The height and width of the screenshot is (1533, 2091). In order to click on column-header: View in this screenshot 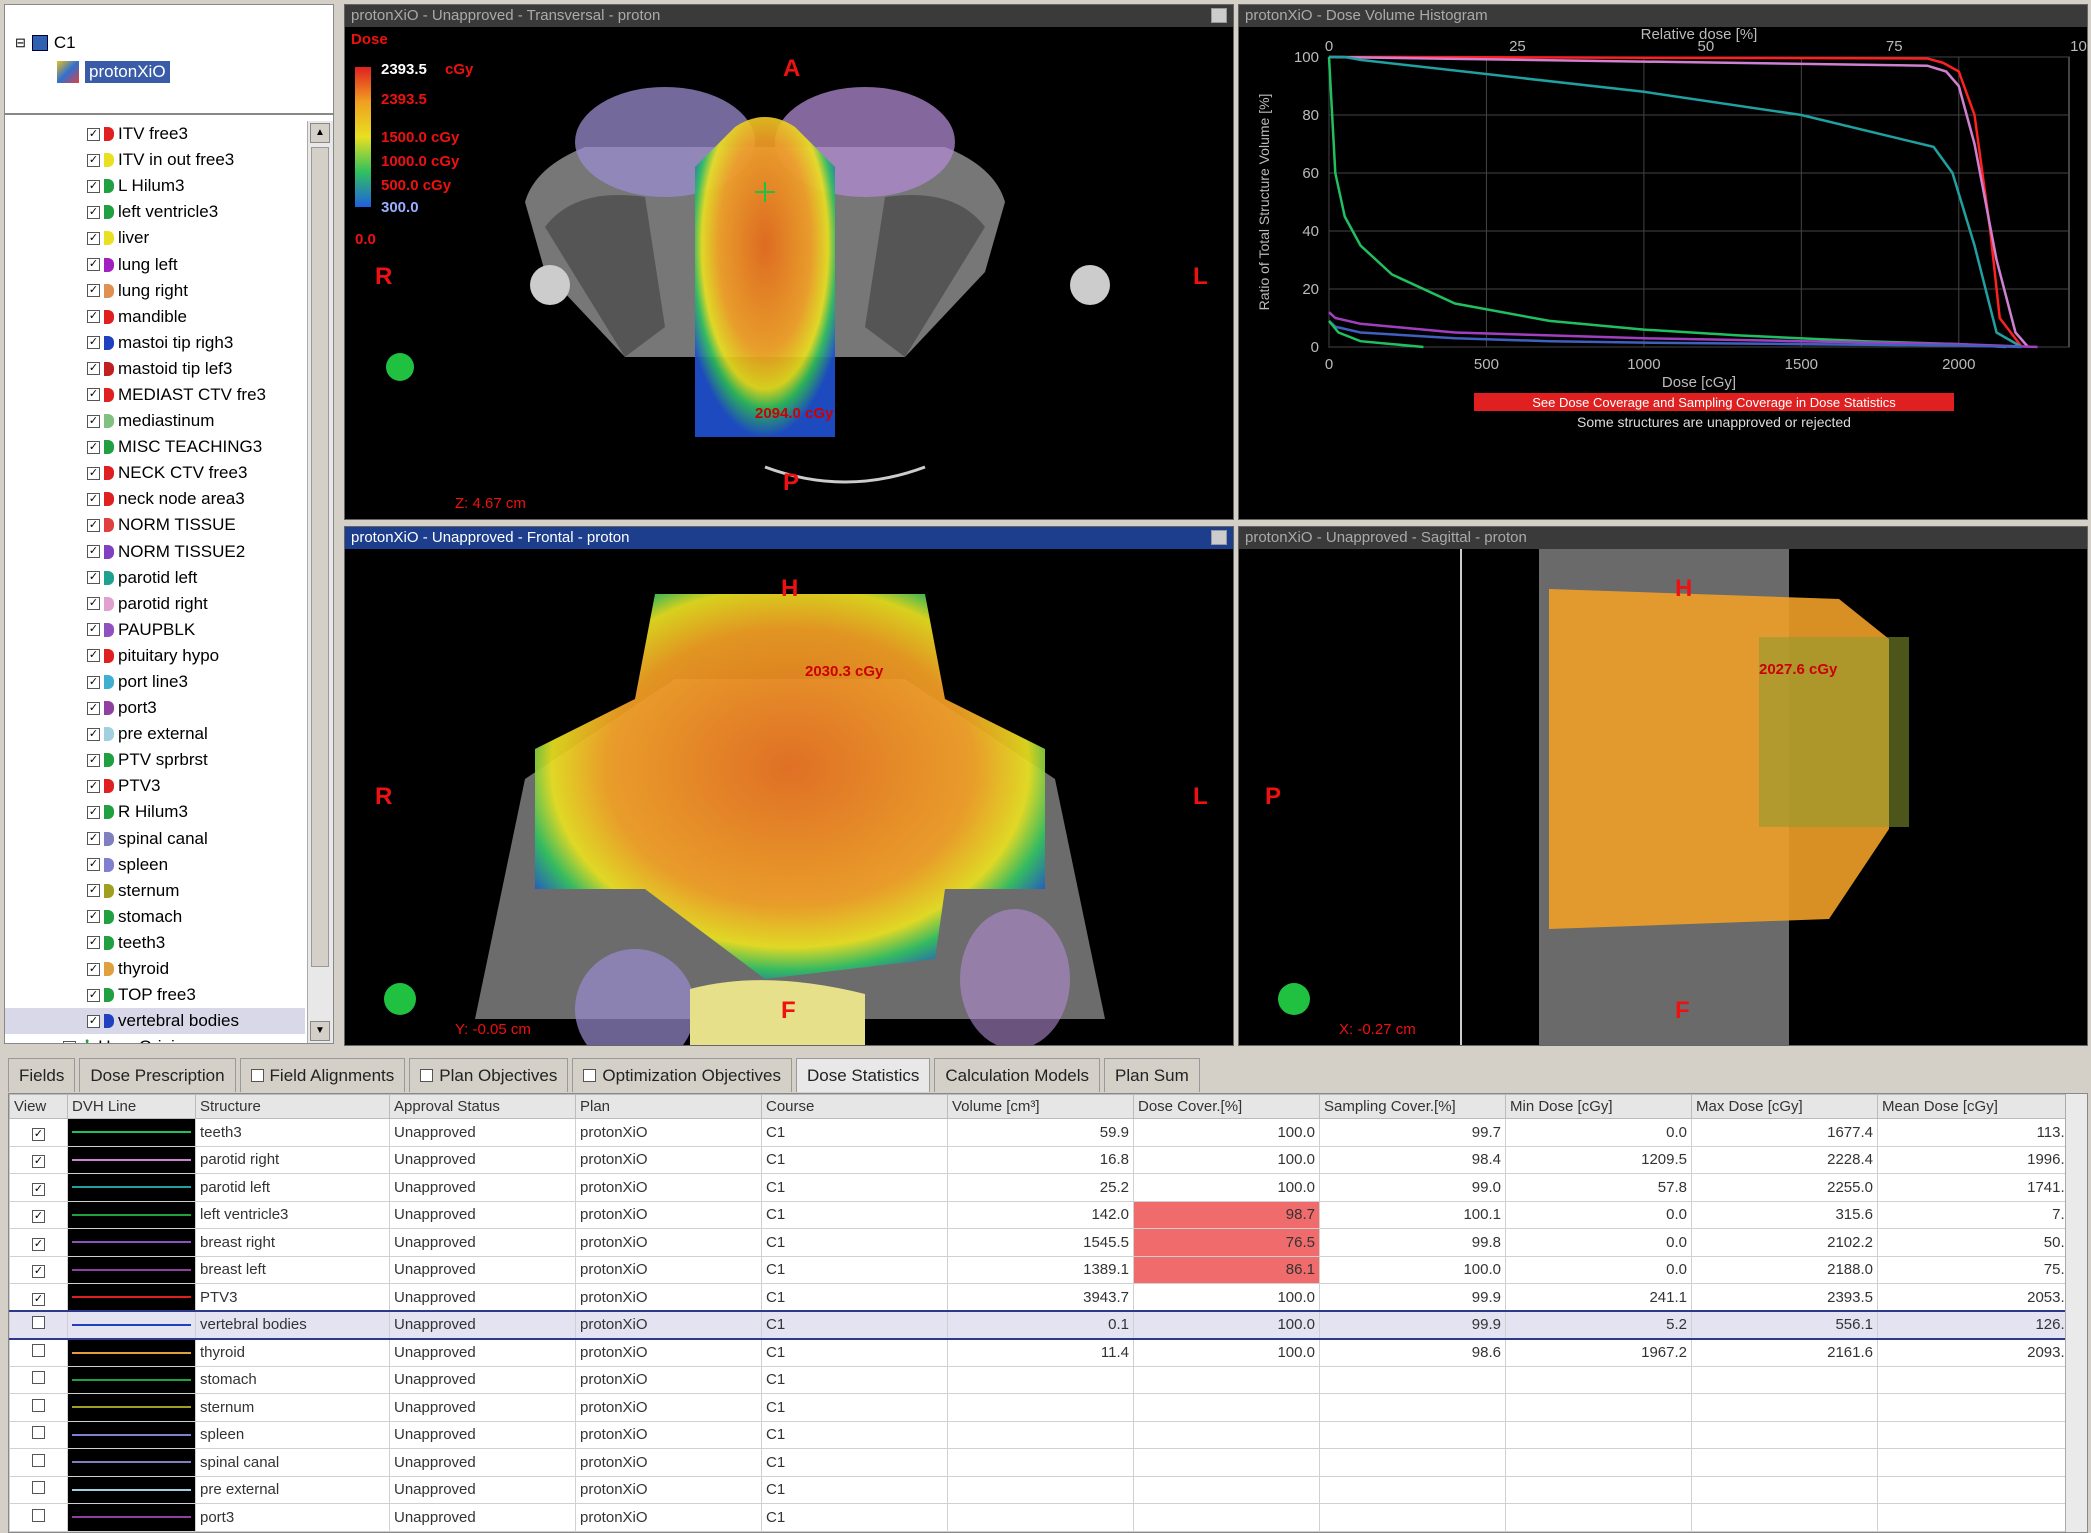, I will do `click(38, 1106)`.